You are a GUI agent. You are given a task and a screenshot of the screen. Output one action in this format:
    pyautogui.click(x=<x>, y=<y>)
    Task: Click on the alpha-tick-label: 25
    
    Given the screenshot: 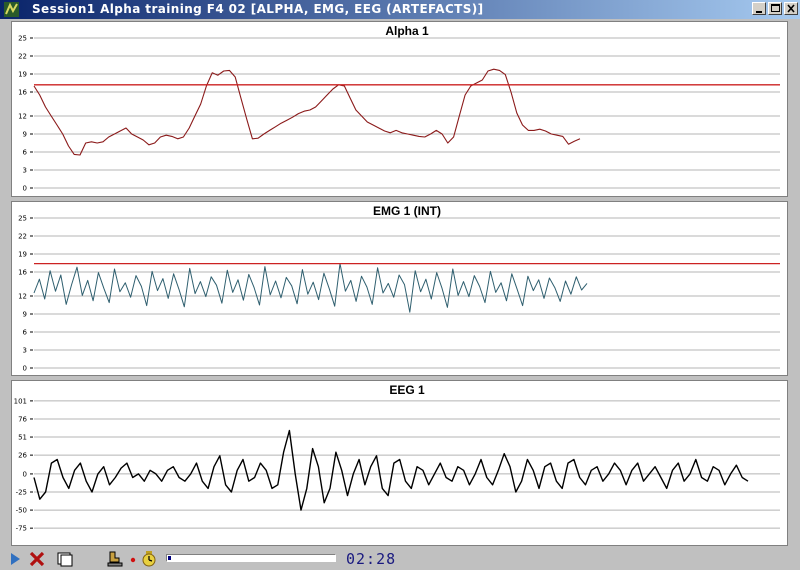 What is the action you would take?
    pyautogui.click(x=22, y=39)
    